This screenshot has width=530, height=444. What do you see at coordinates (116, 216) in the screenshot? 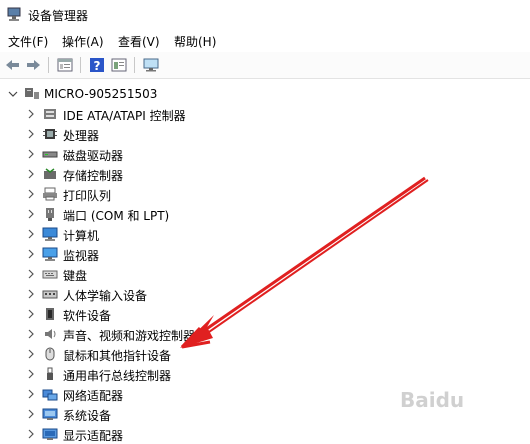
I see `tree-item-label: 端口 (COM 和 LPT)` at bounding box center [116, 216].